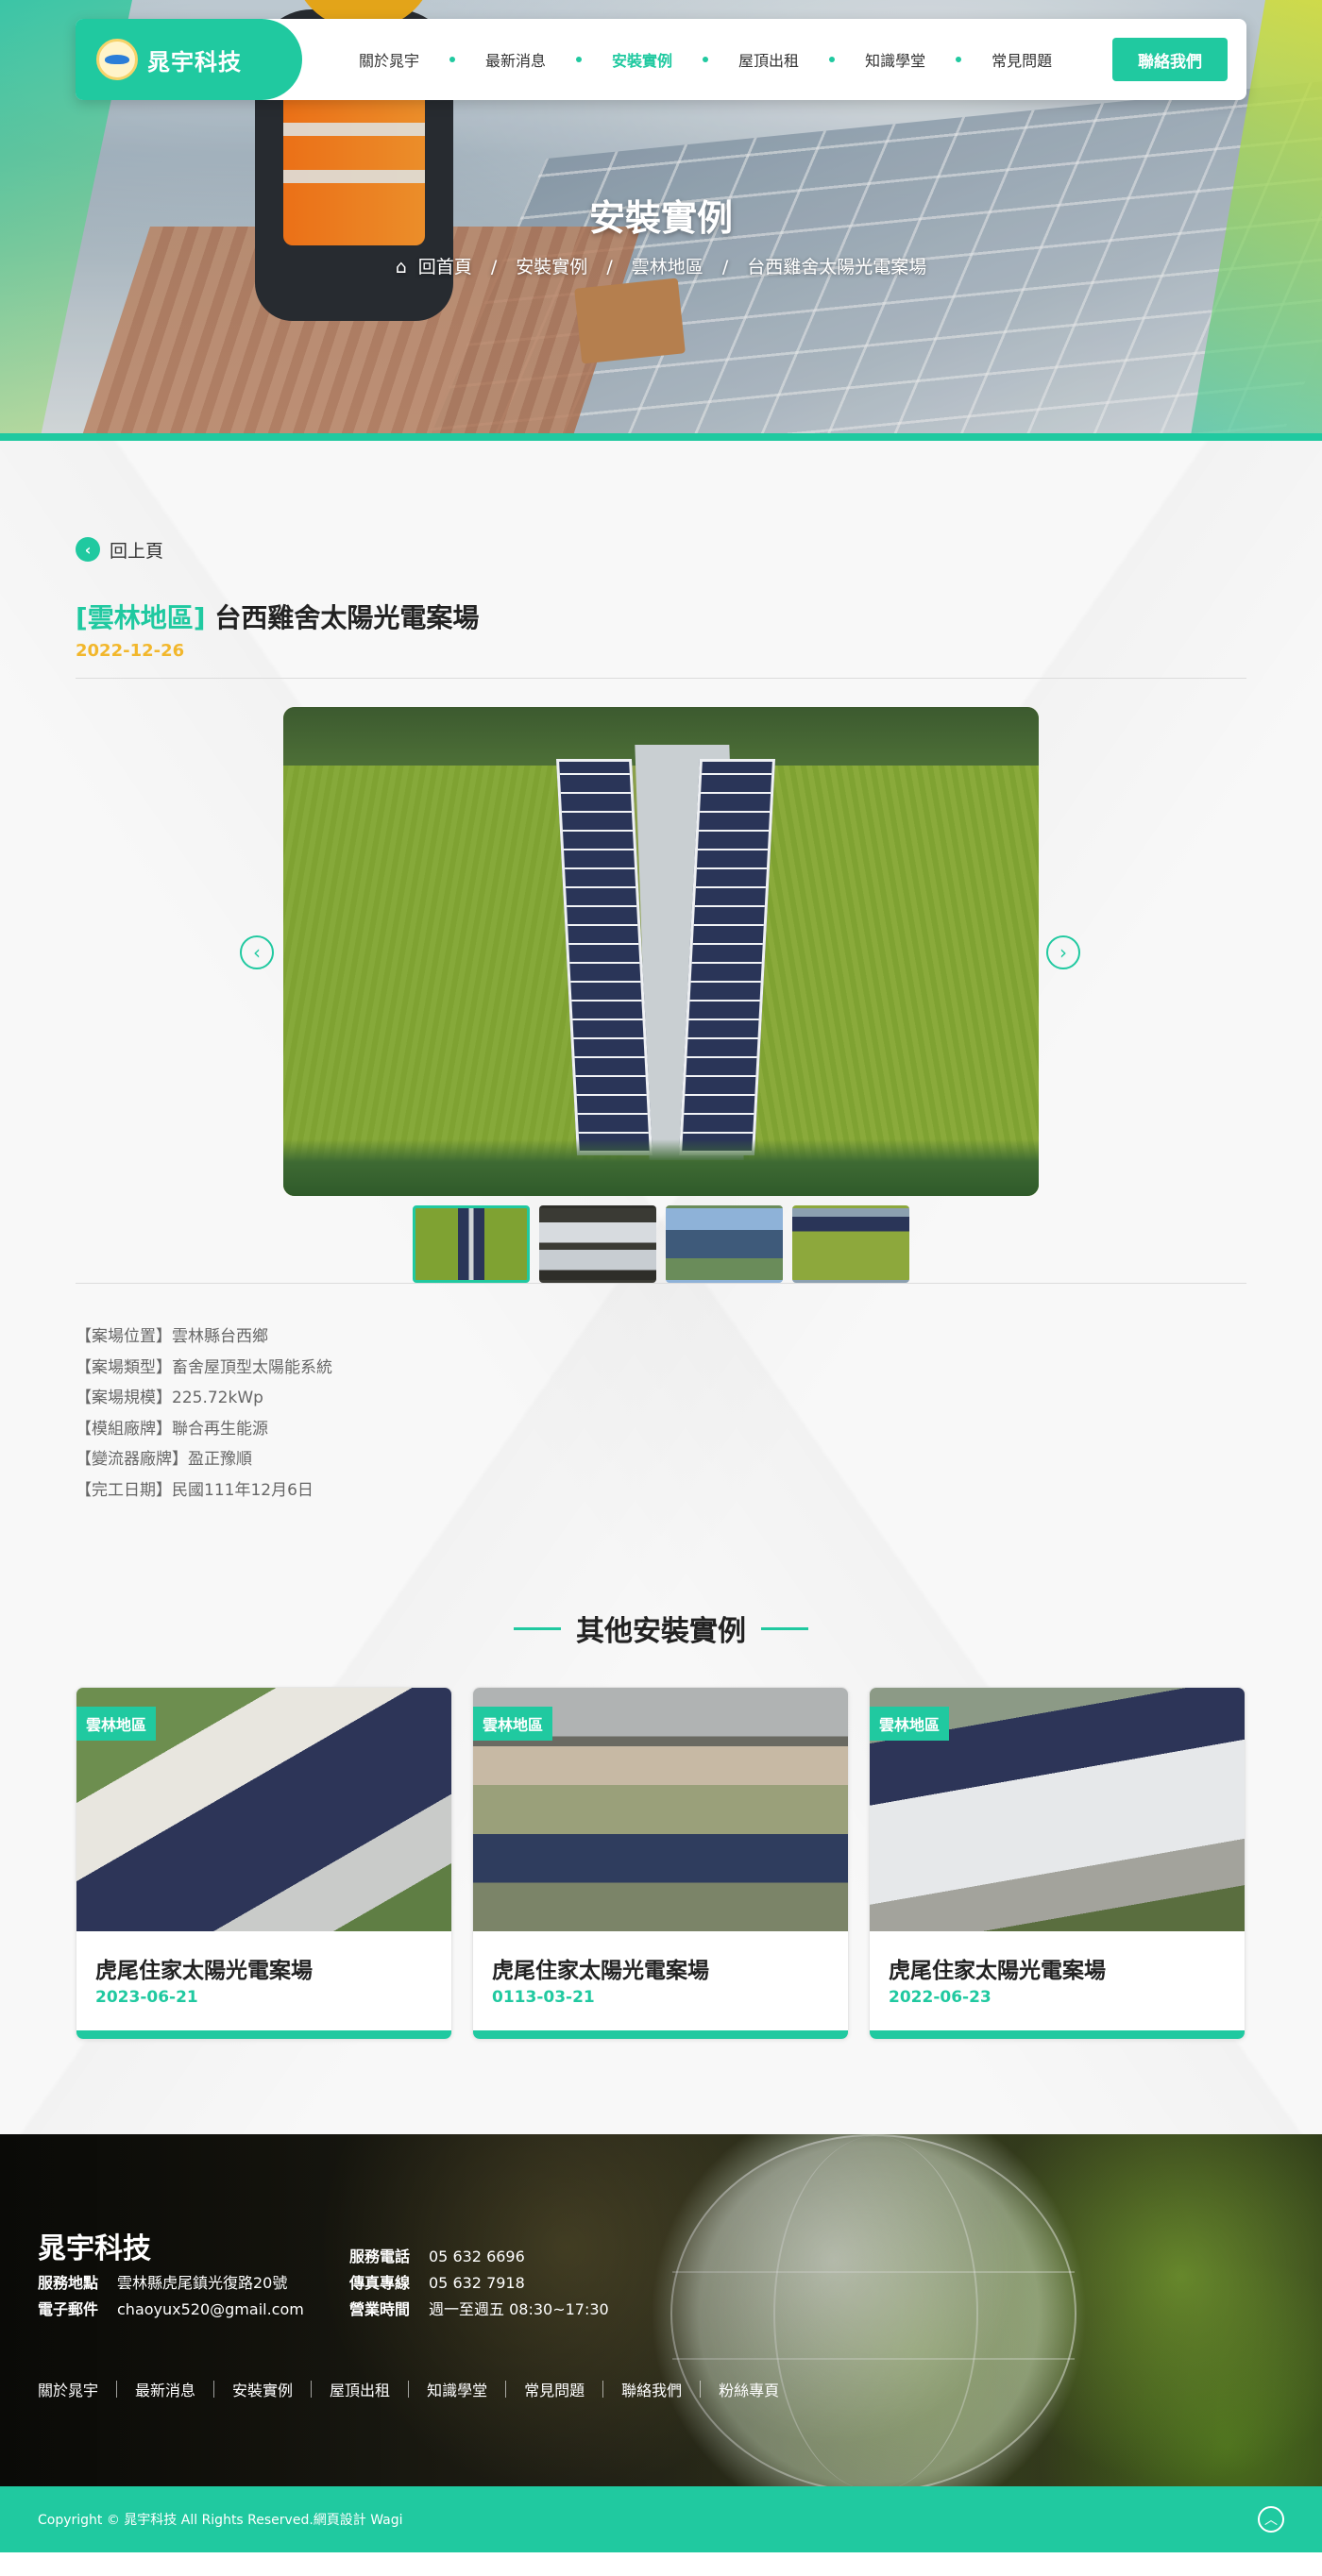 Image resolution: width=1322 pixels, height=2576 pixels. What do you see at coordinates (660, 1863) in the screenshot?
I see `case-card: 雲林地區 虎尾住家太陽光電案場 0113-03-21` at bounding box center [660, 1863].